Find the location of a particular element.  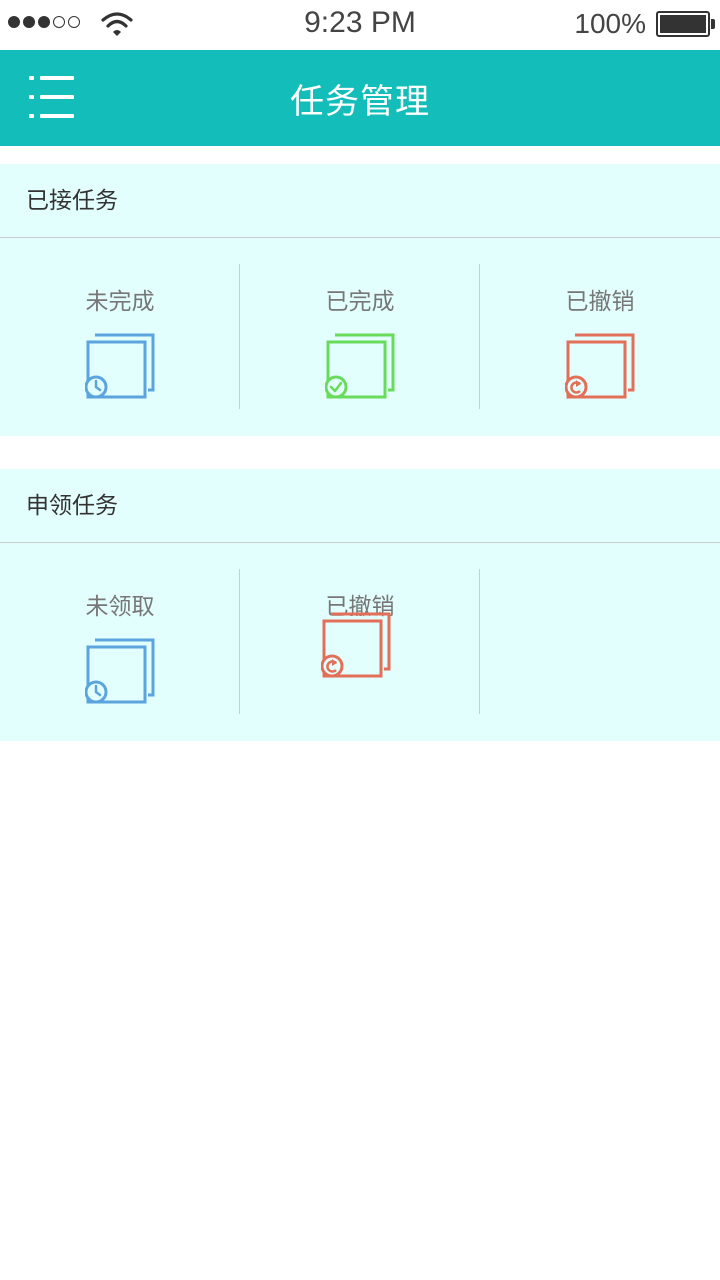

page-title: 任务管理 is located at coordinates (360, 102).